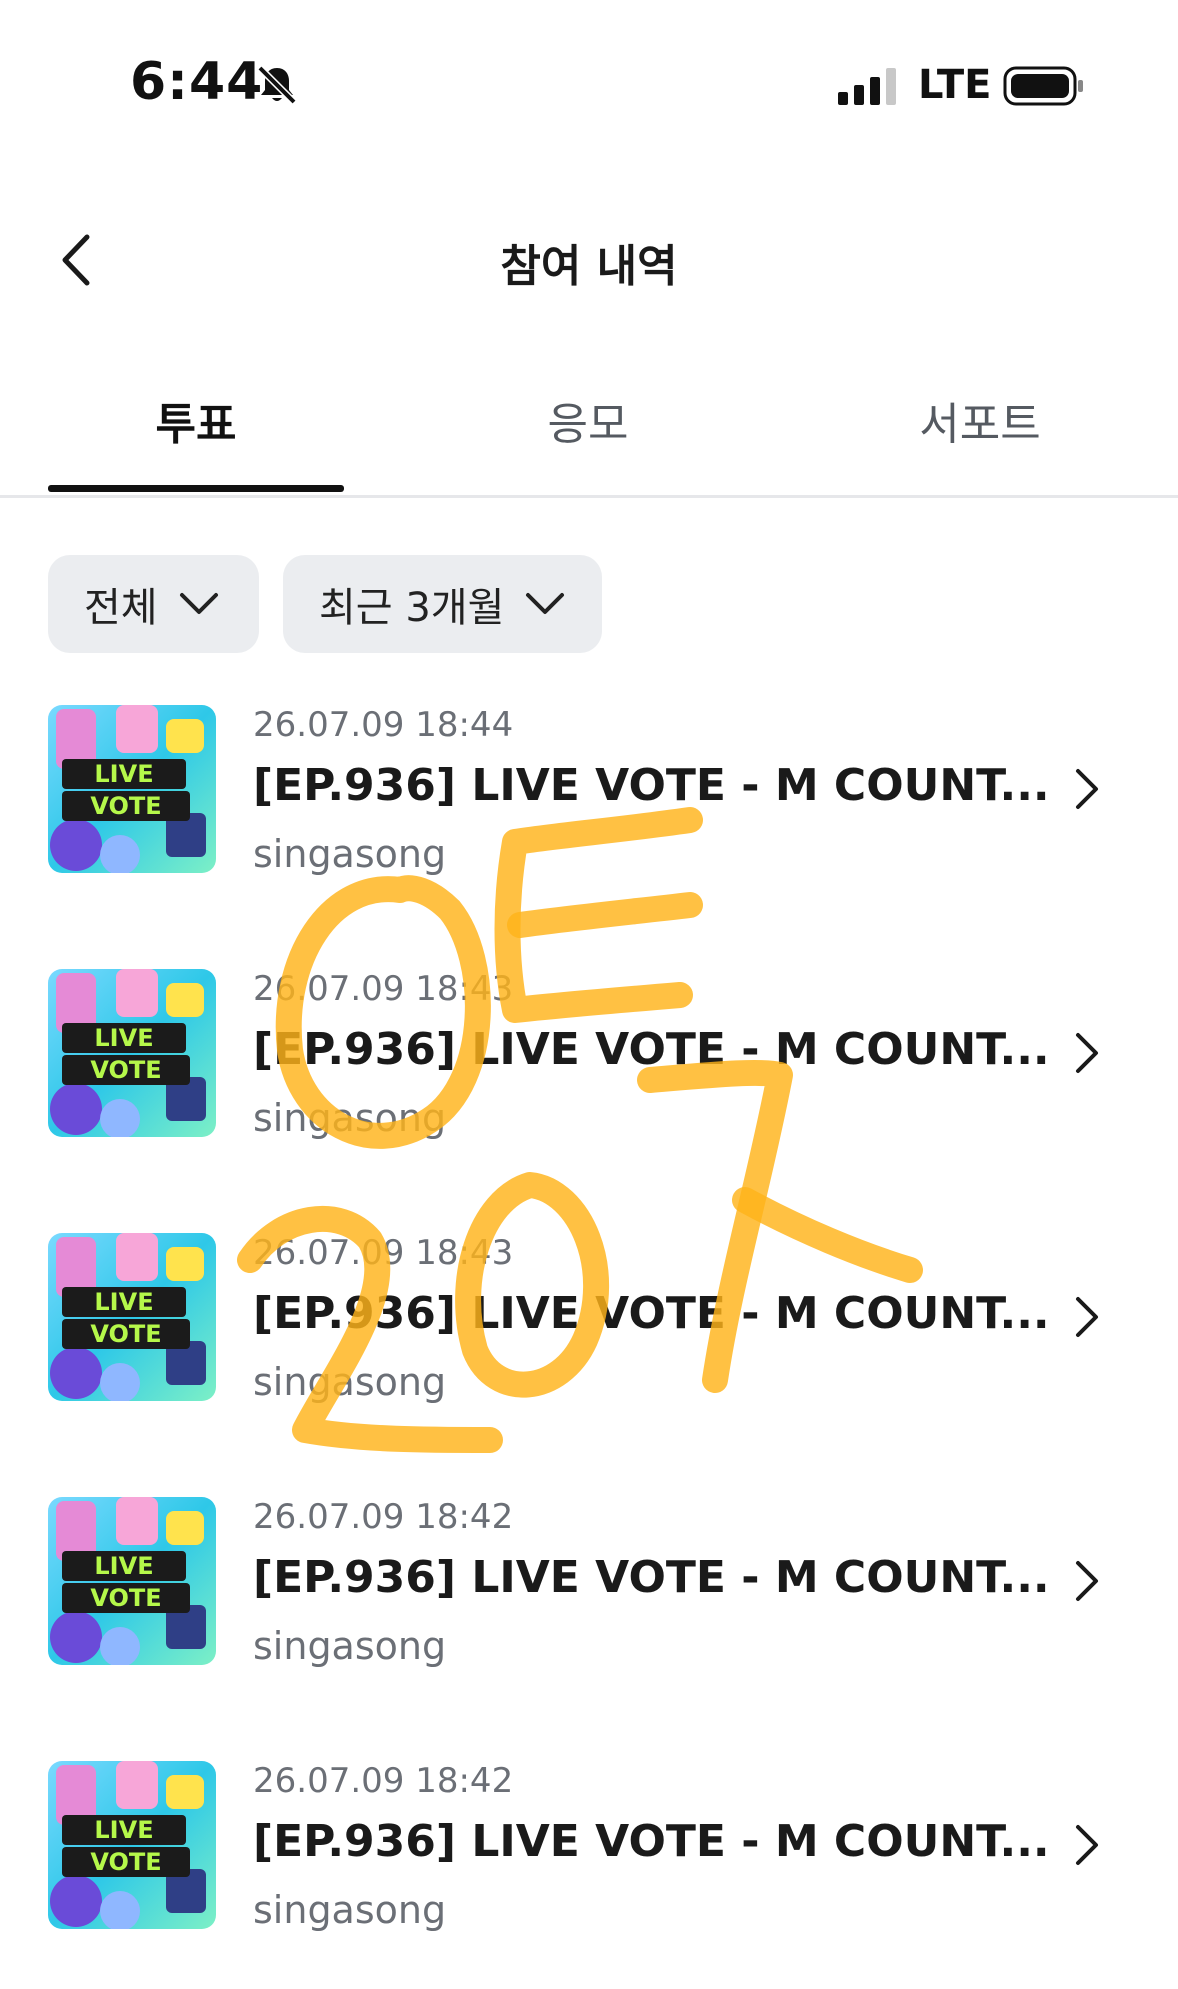  I want to click on category-filter-label: 전체, so click(121, 608).